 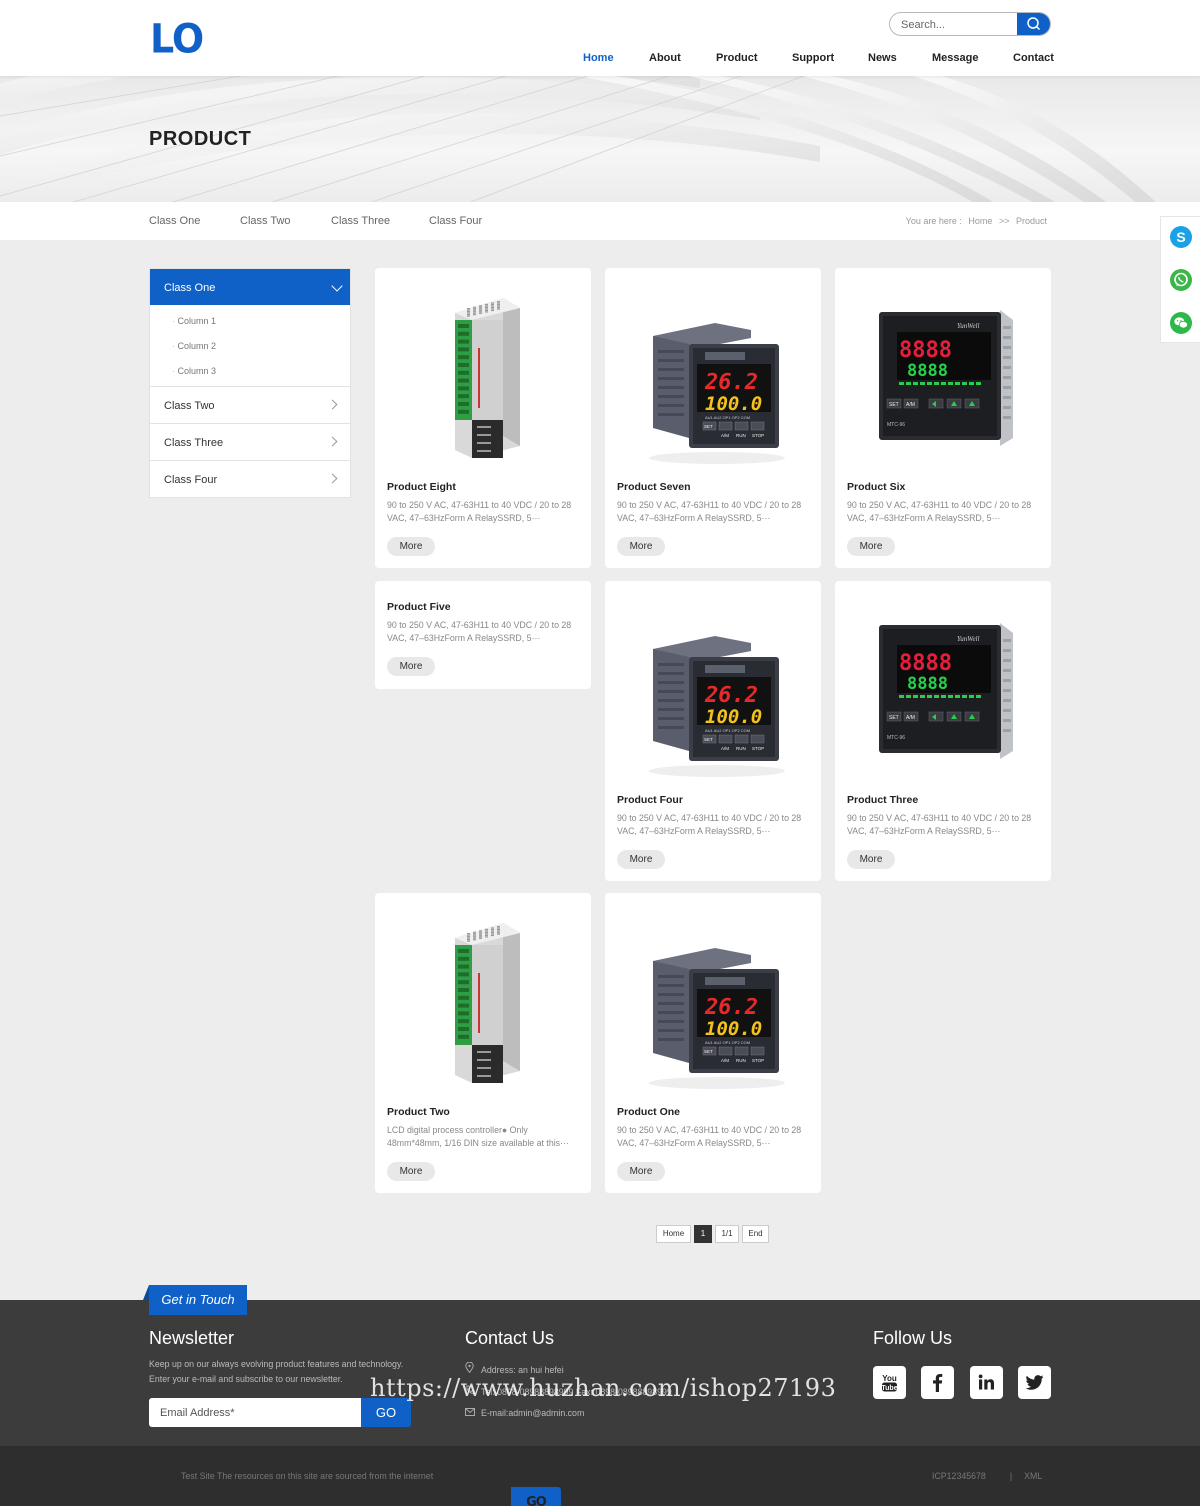 I want to click on sidebar-item: Class Two, so click(x=250, y=404).